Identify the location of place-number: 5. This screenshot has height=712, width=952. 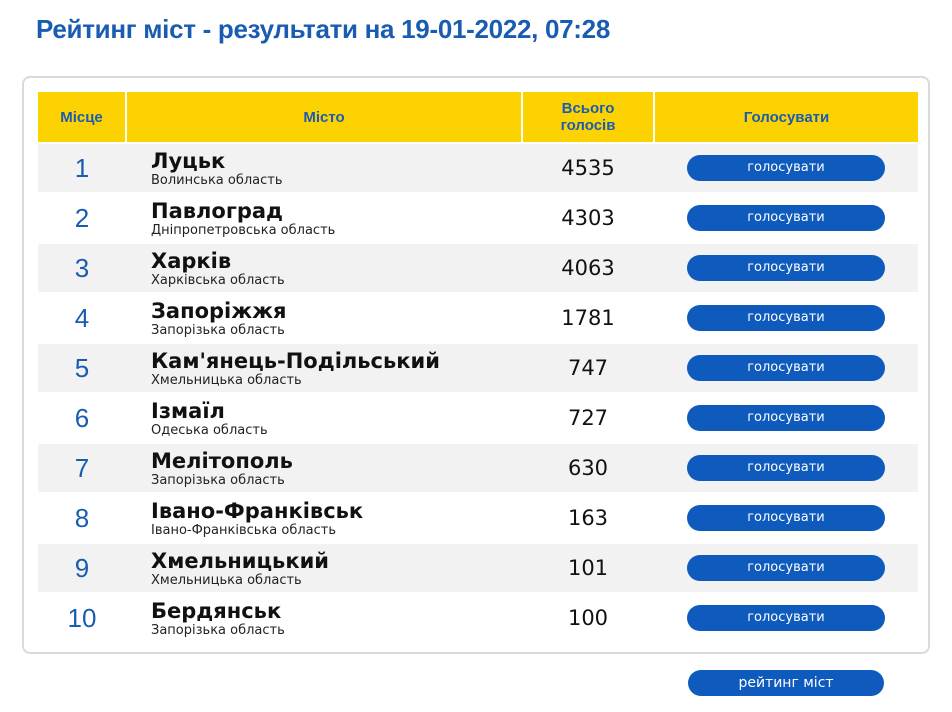
(82, 367).